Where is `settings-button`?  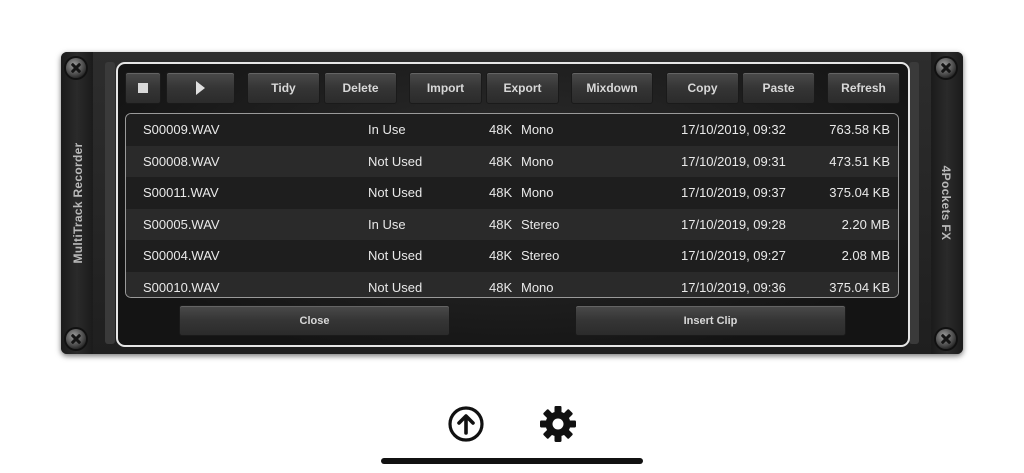
settings-button is located at coordinates (558, 424).